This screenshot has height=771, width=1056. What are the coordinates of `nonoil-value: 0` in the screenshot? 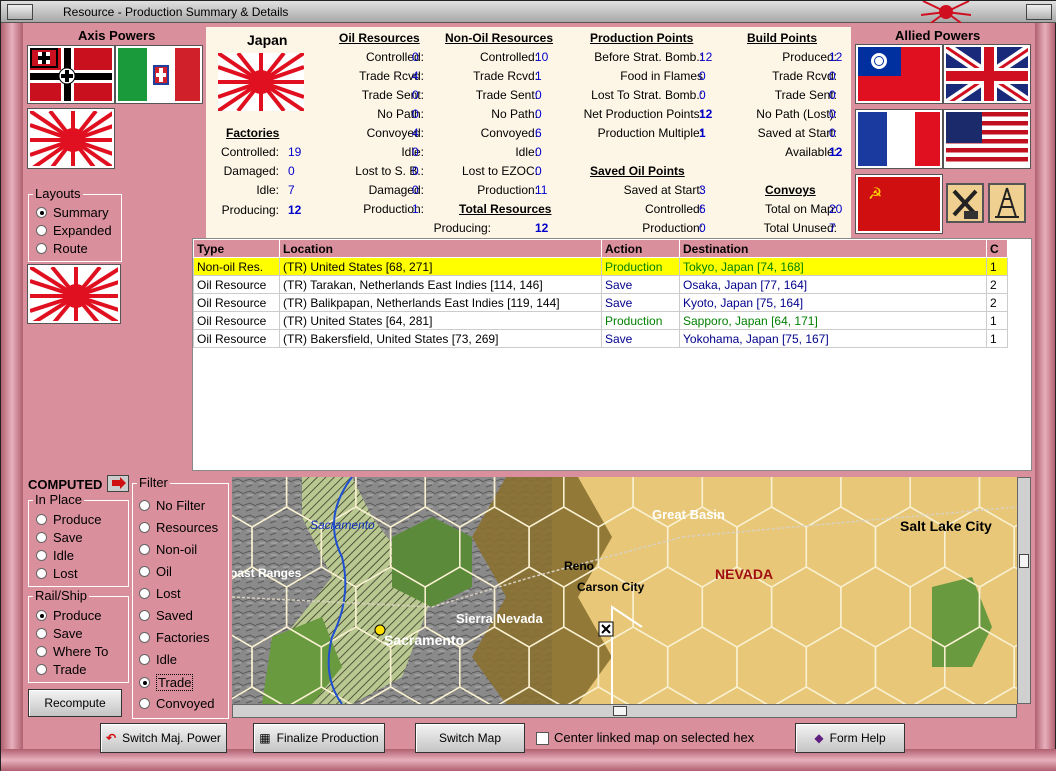 It's located at (538, 114).